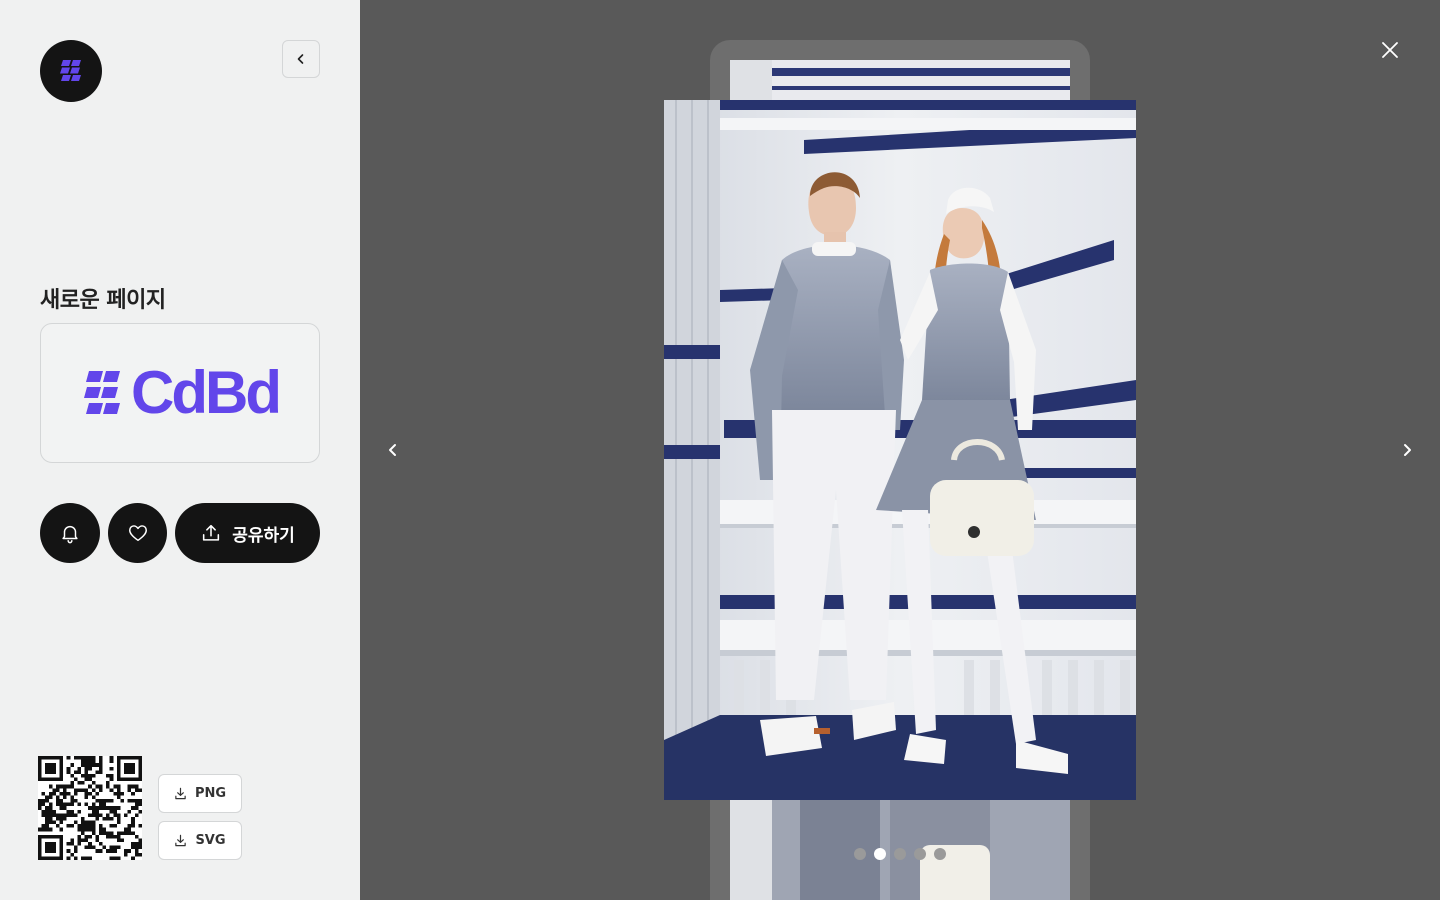 The height and width of the screenshot is (900, 1440). I want to click on download-png-label: PNG, so click(210, 793).